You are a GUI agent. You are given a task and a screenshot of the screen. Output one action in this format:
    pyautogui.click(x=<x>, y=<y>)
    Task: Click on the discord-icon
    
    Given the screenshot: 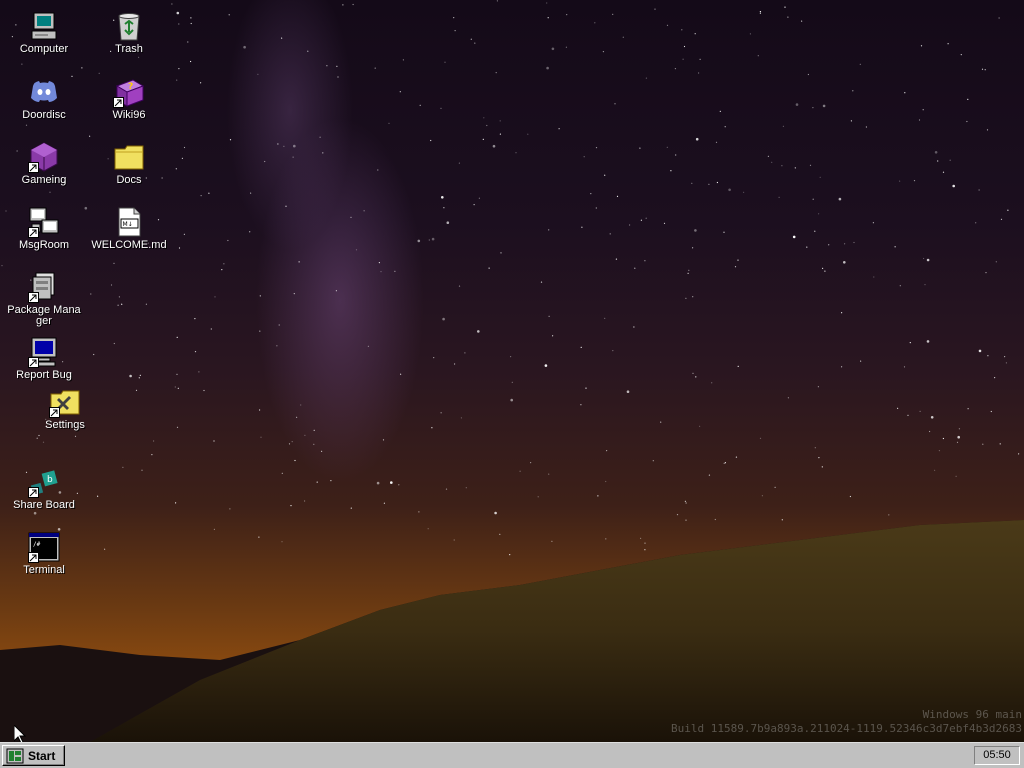 What is the action you would take?
    pyautogui.click(x=44, y=91)
    